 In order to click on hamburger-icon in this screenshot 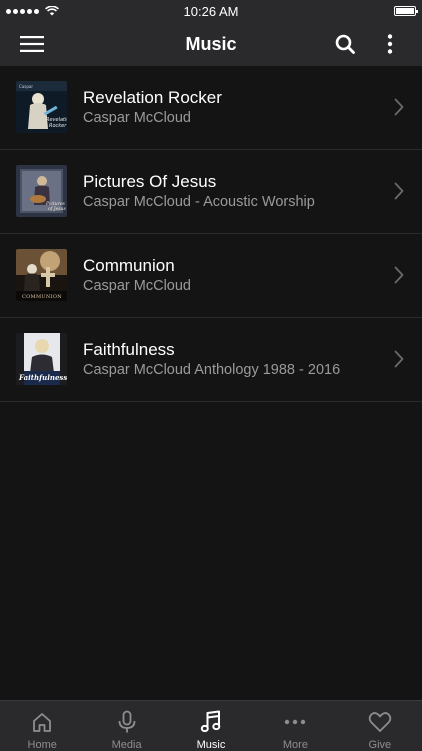, I will do `click(32, 44)`.